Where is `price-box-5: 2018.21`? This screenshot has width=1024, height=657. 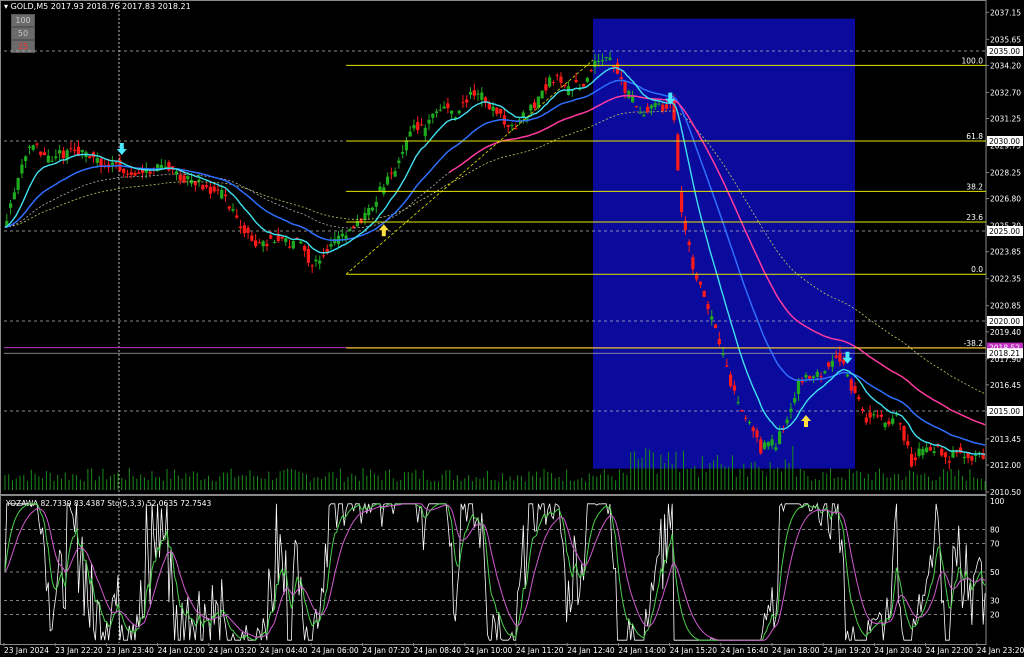
price-box-5: 2018.21 is located at coordinates (1004, 353).